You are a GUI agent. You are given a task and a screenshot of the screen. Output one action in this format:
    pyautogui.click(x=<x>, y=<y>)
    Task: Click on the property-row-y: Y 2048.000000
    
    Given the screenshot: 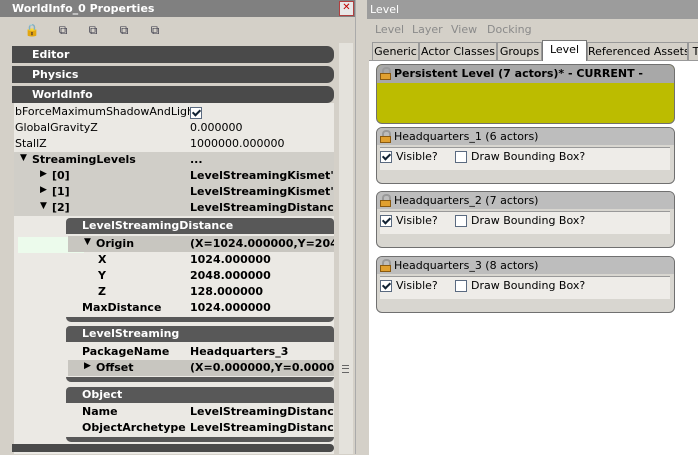 What is the action you would take?
    pyautogui.click(x=201, y=276)
    